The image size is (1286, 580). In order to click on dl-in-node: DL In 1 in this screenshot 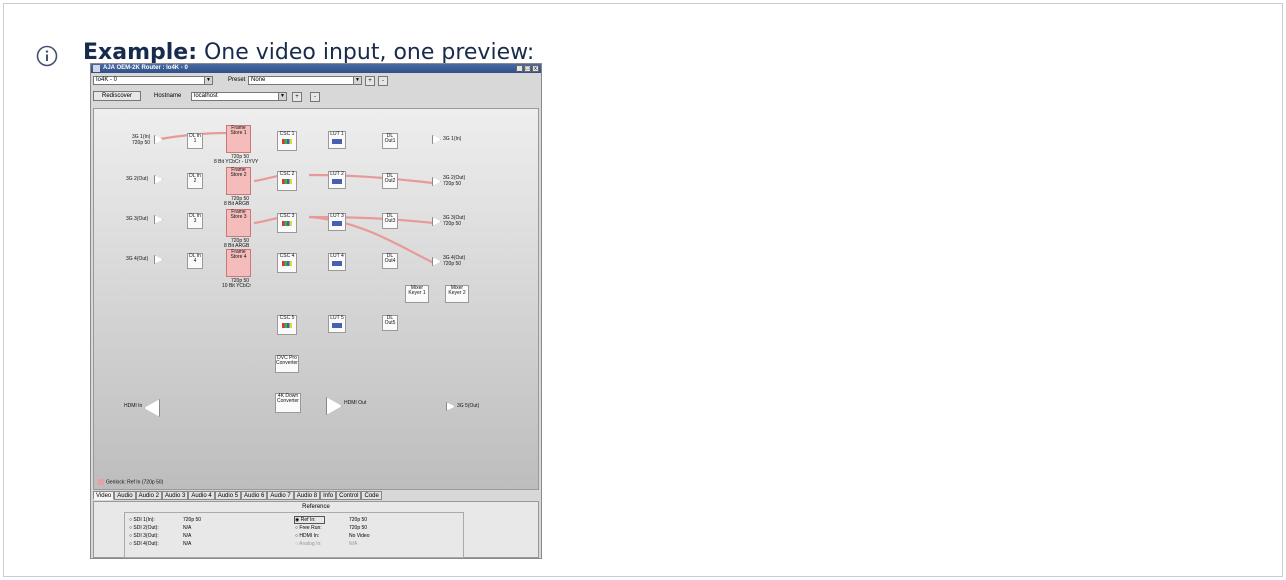, I will do `click(195, 141)`.